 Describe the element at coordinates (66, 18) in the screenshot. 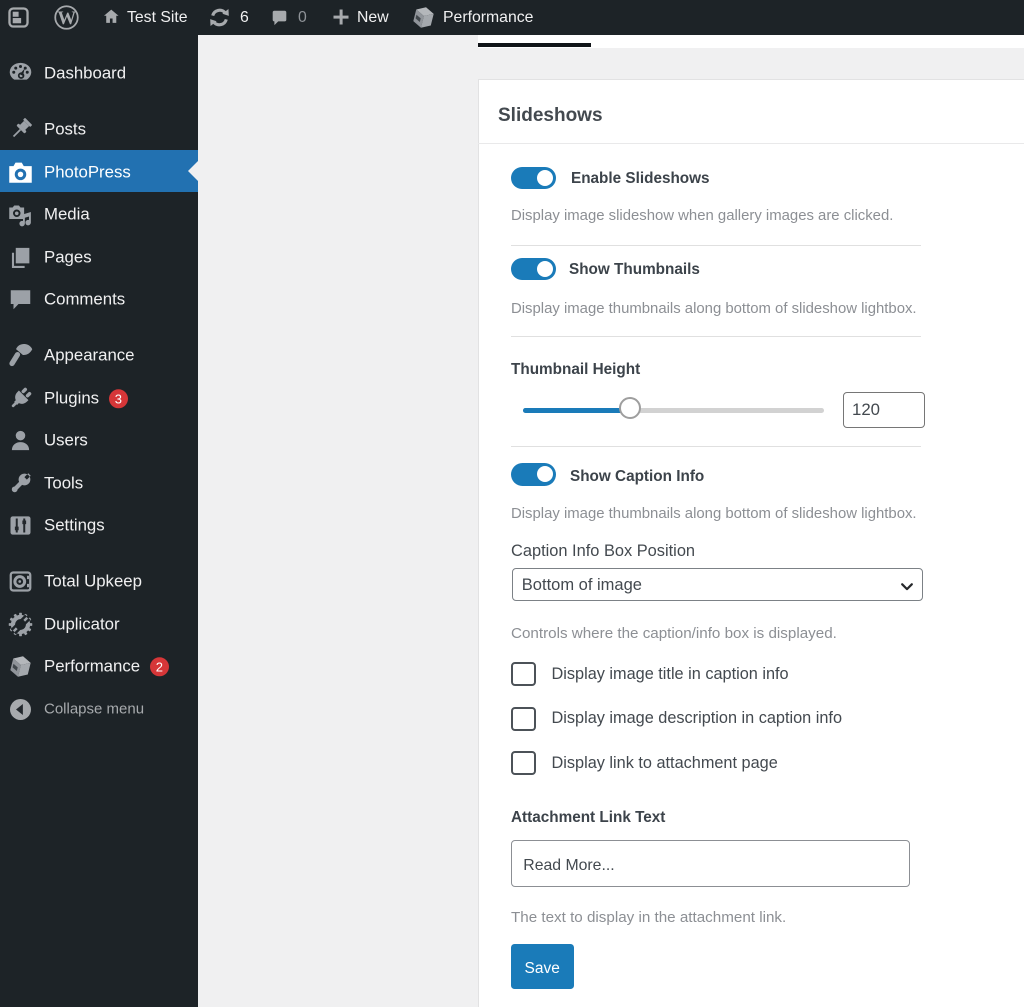

I see `svg-text: W` at that location.